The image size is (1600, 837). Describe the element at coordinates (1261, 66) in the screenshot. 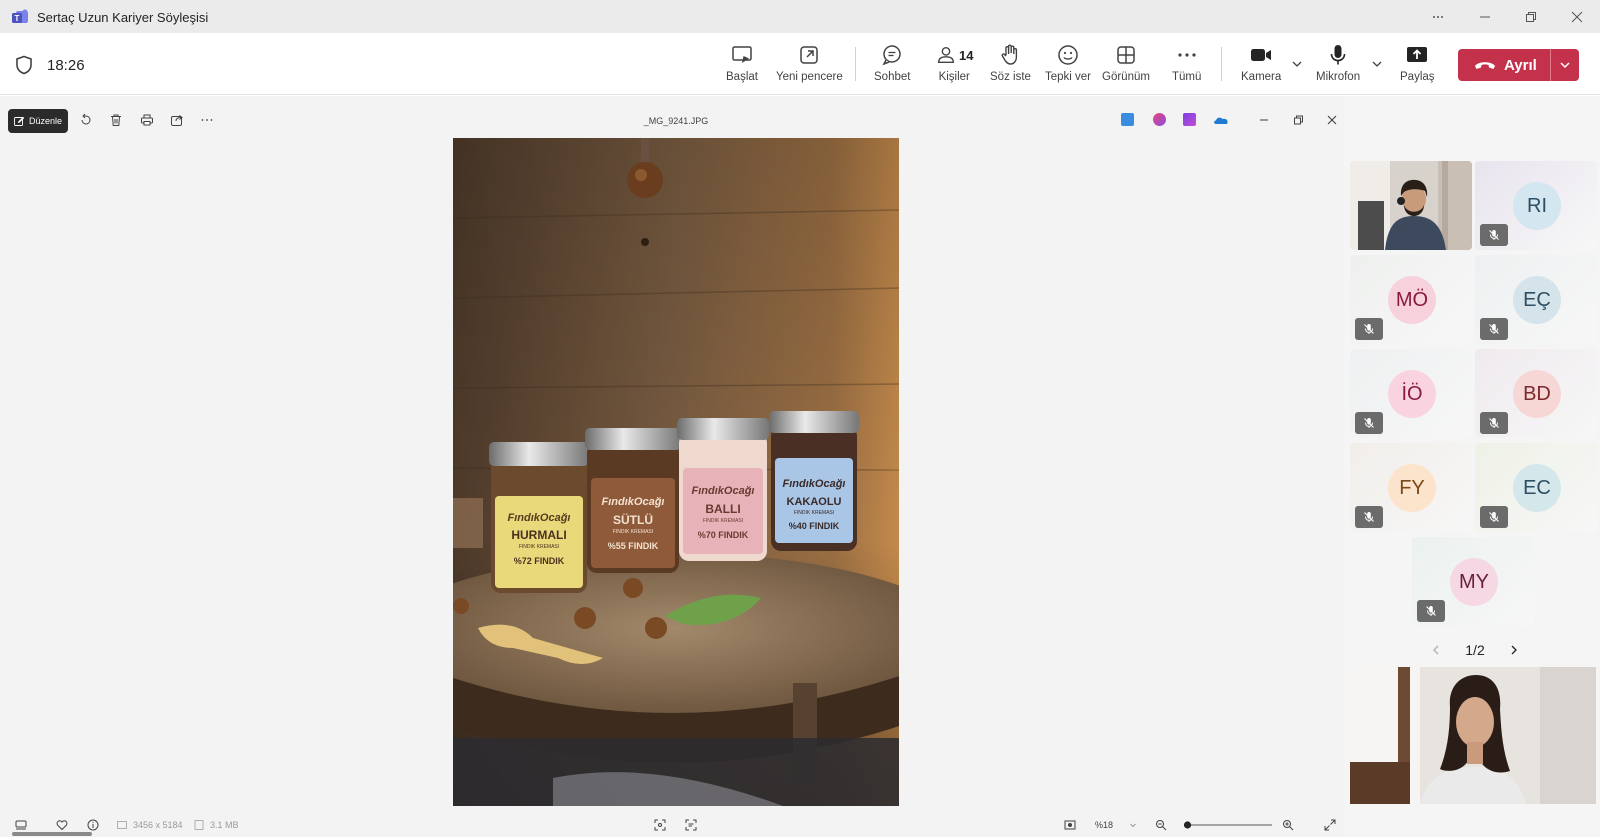

I see `camera-button: Kamera` at that location.